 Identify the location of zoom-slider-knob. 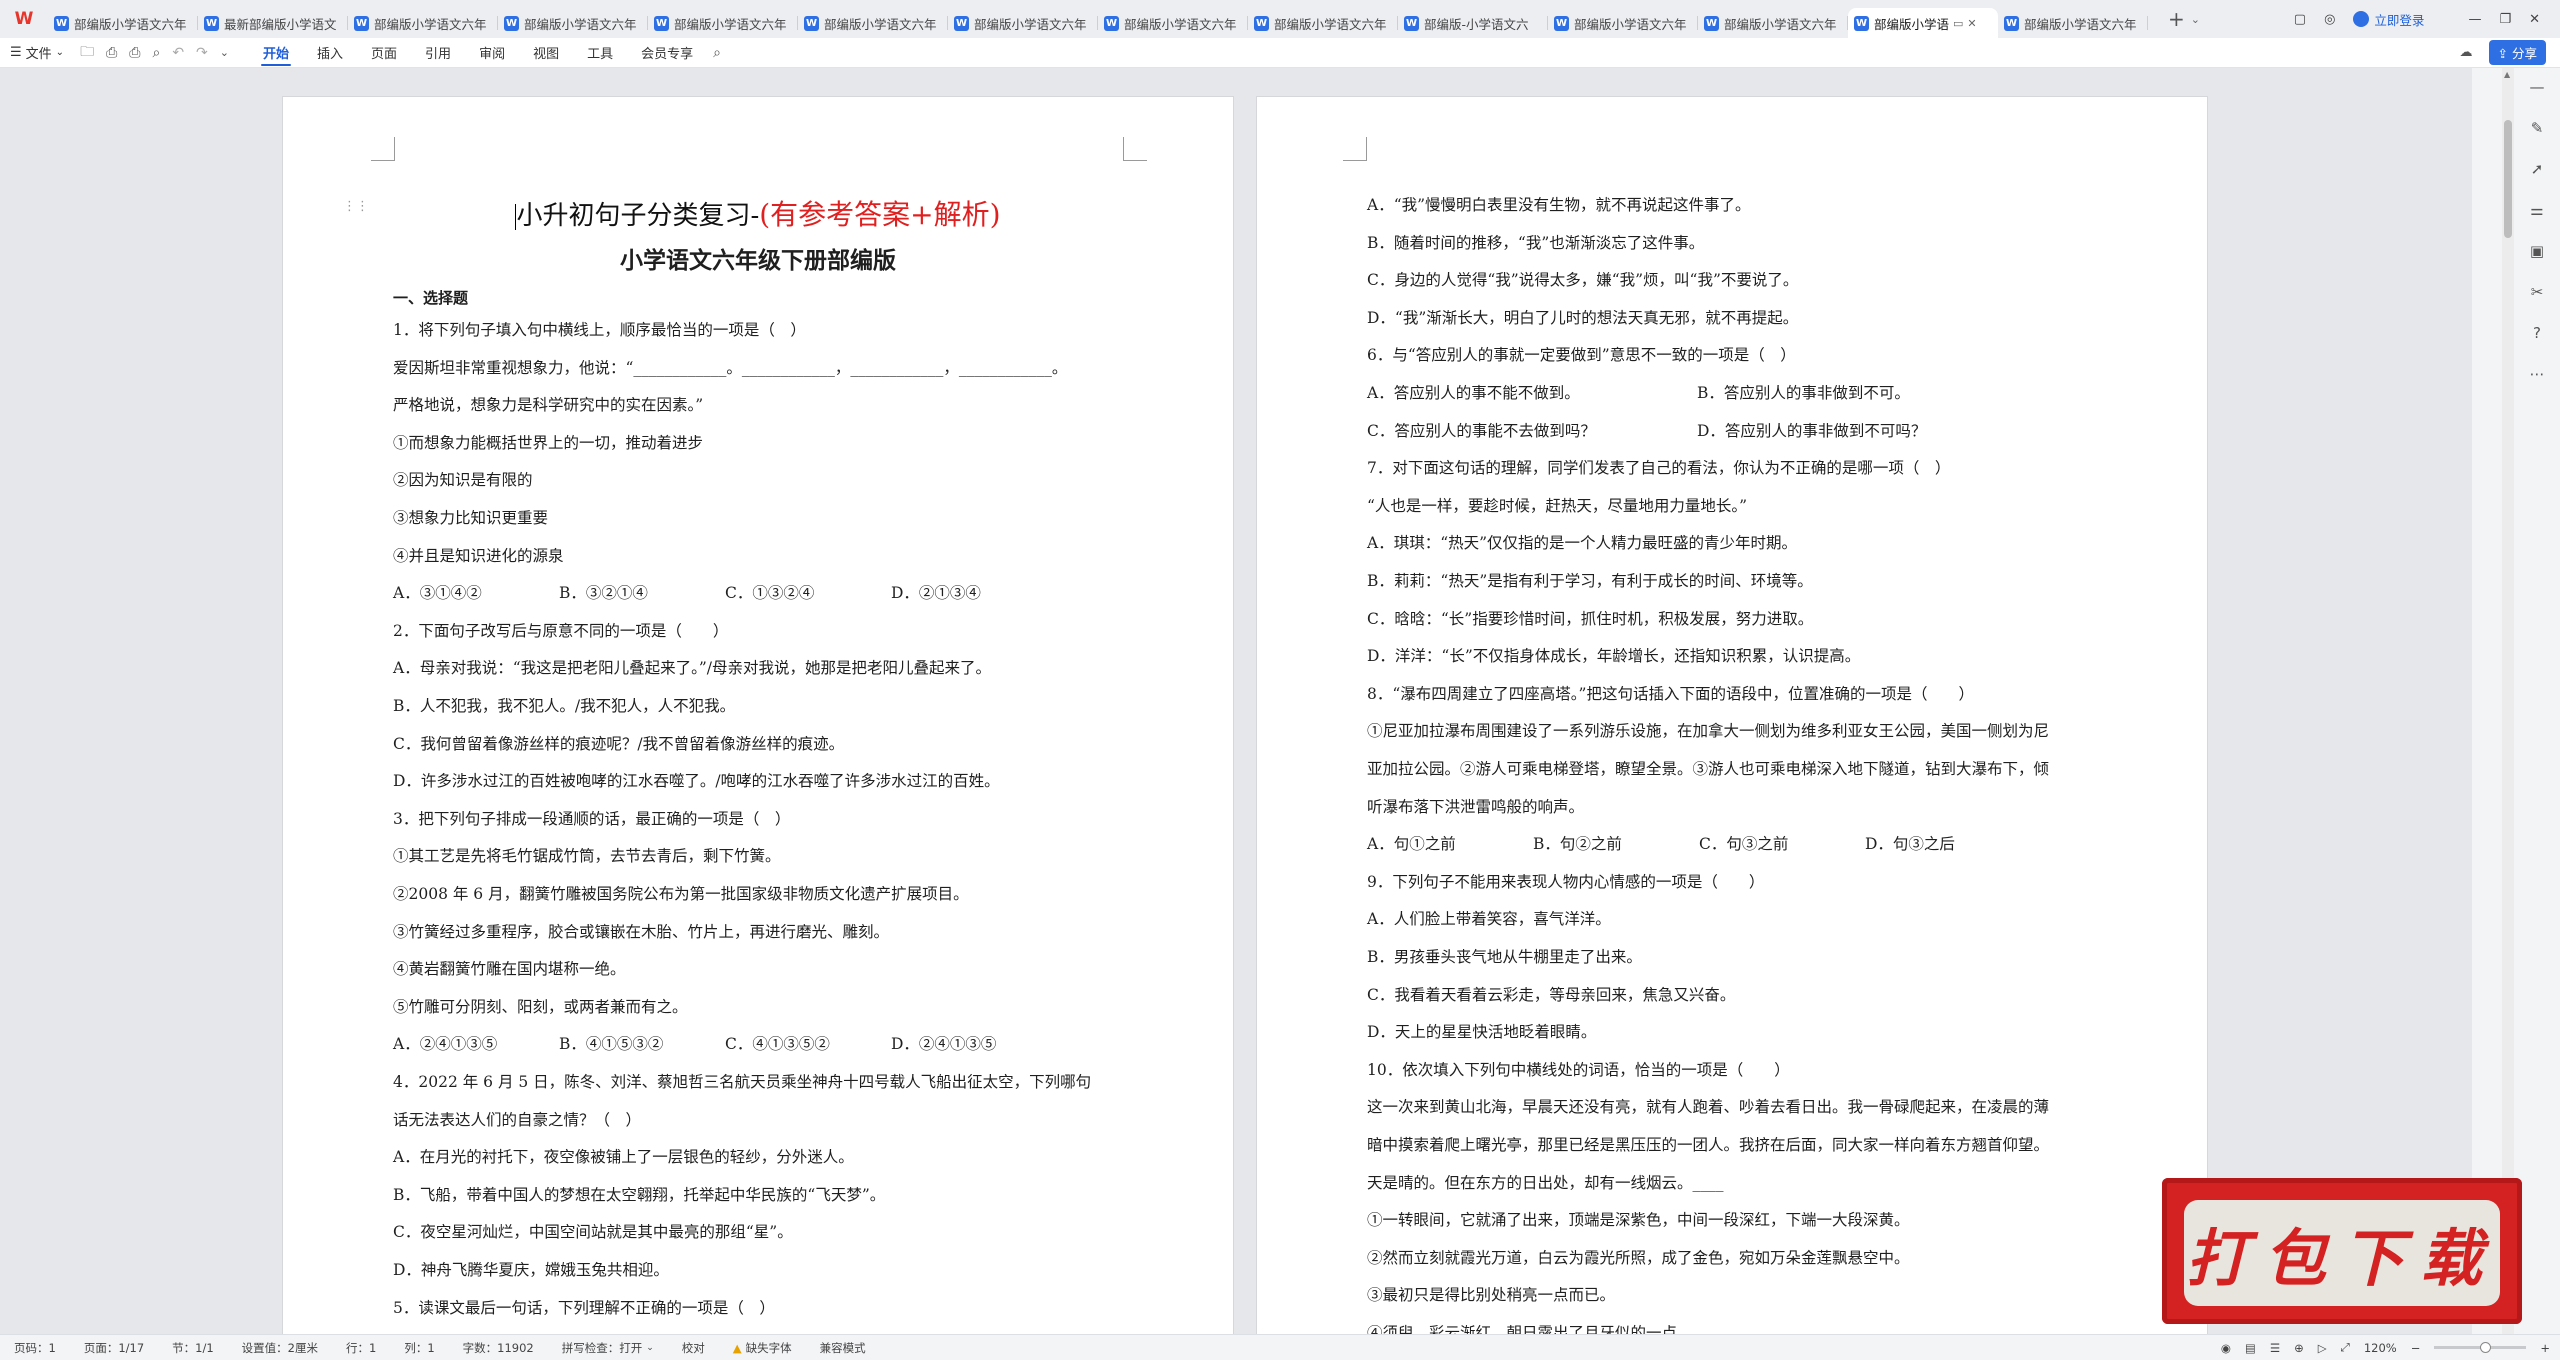
(2485, 1347).